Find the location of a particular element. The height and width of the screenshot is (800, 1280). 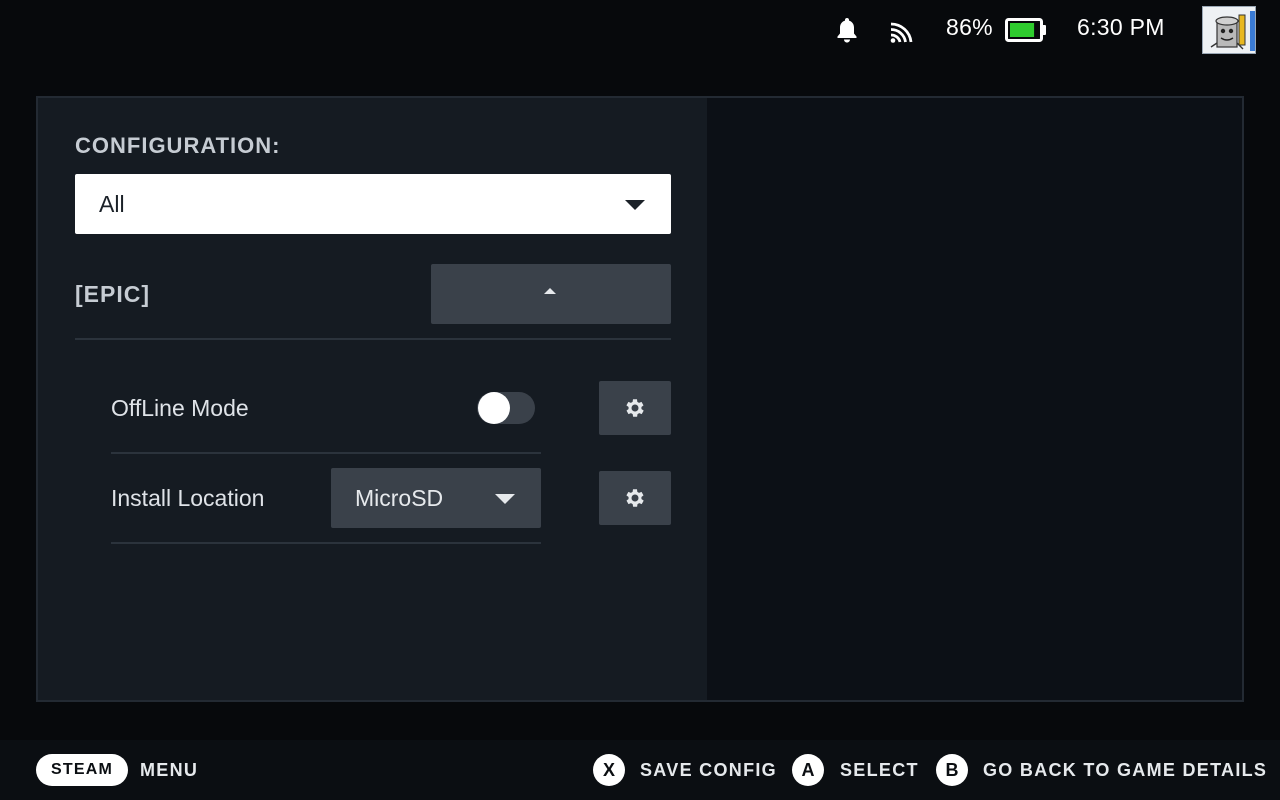

offline-mode-label: OffLine Mode is located at coordinates (180, 408).